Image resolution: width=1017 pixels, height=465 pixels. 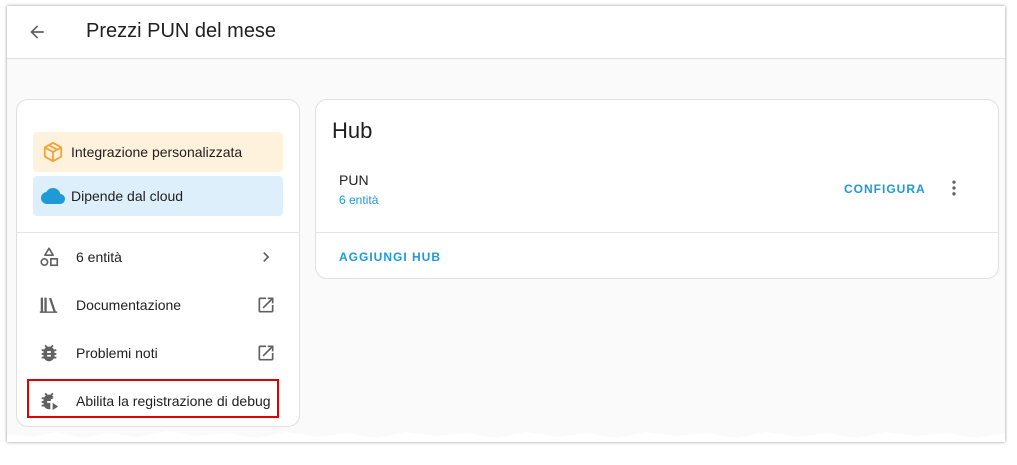 I want to click on custom-integration-label: Integrazione personalizzata, so click(x=157, y=152).